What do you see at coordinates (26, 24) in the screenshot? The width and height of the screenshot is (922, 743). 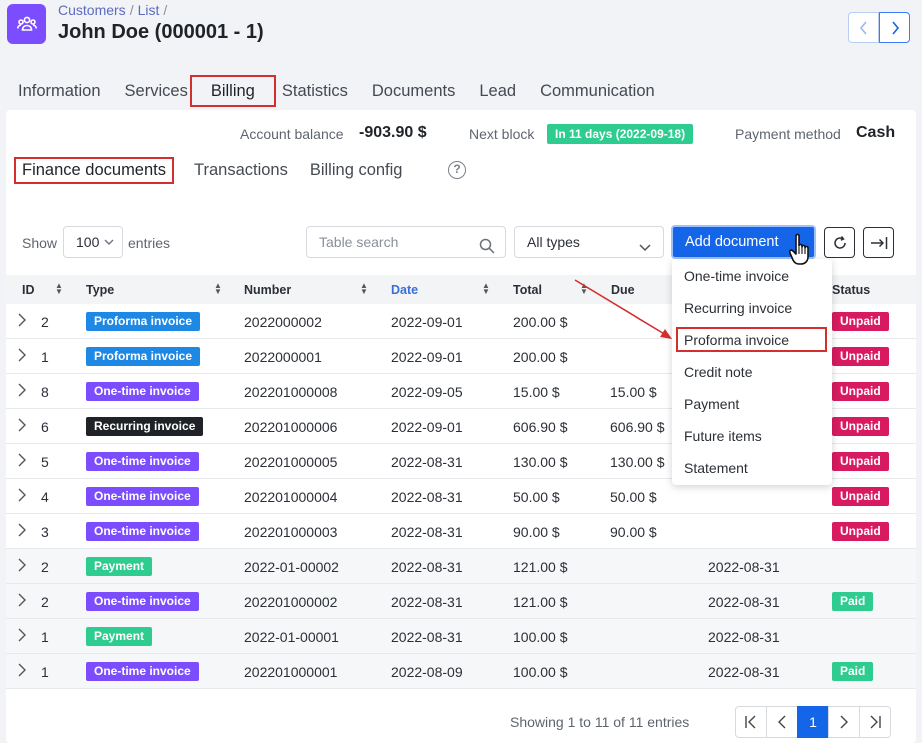 I see `customers-app-icon` at bounding box center [26, 24].